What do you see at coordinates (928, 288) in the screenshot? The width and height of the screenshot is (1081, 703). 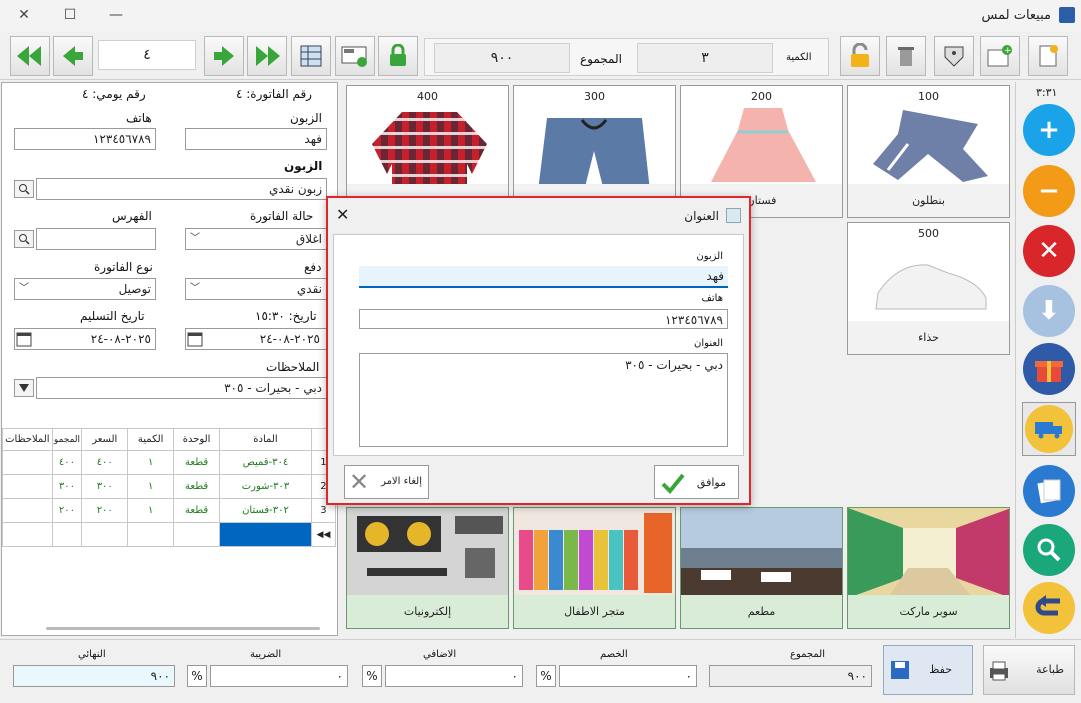 I see `product-card-shoes: 500 حذاء` at bounding box center [928, 288].